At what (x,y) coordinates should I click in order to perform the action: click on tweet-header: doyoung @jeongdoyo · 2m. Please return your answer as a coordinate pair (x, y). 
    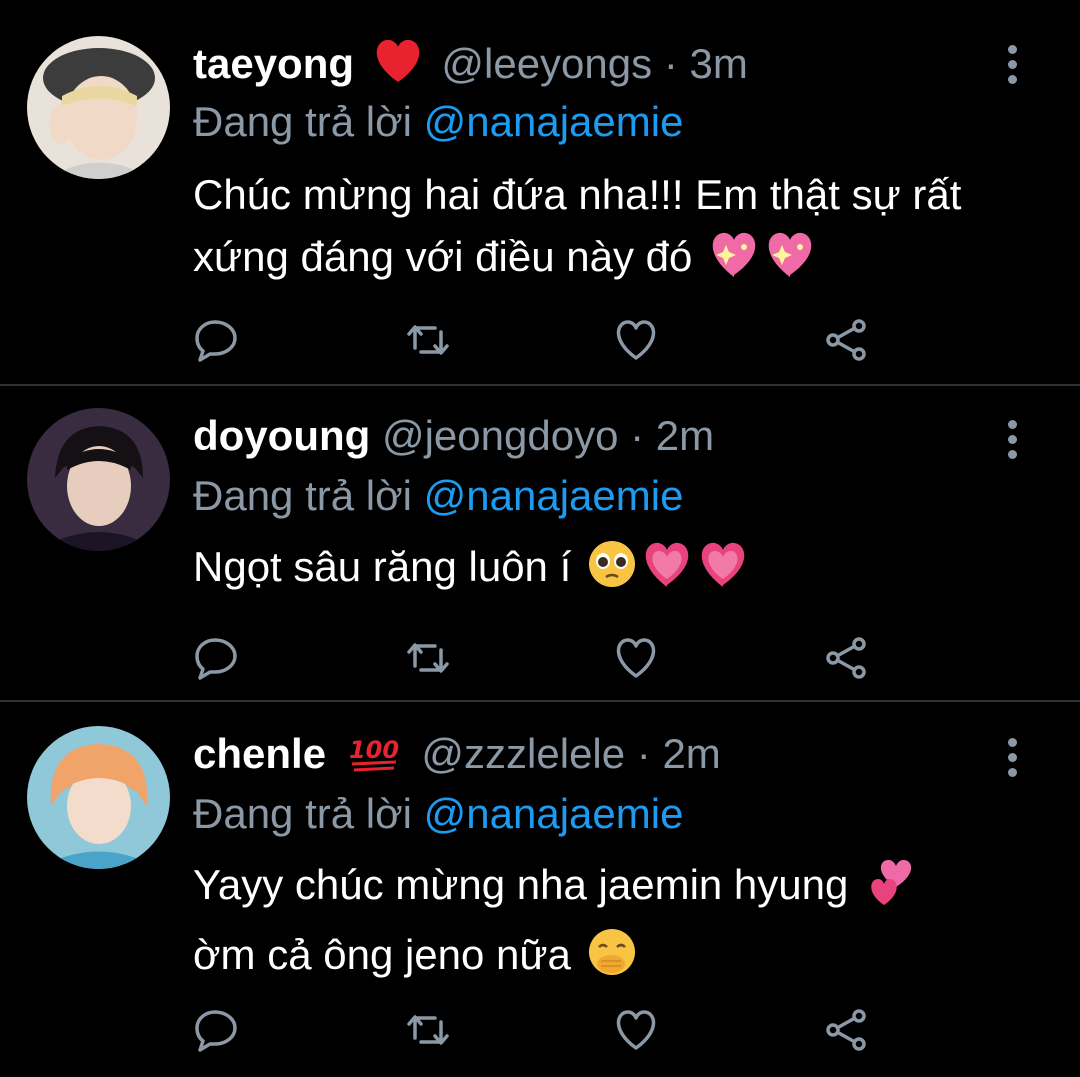
    Looking at the image, I should click on (453, 436).